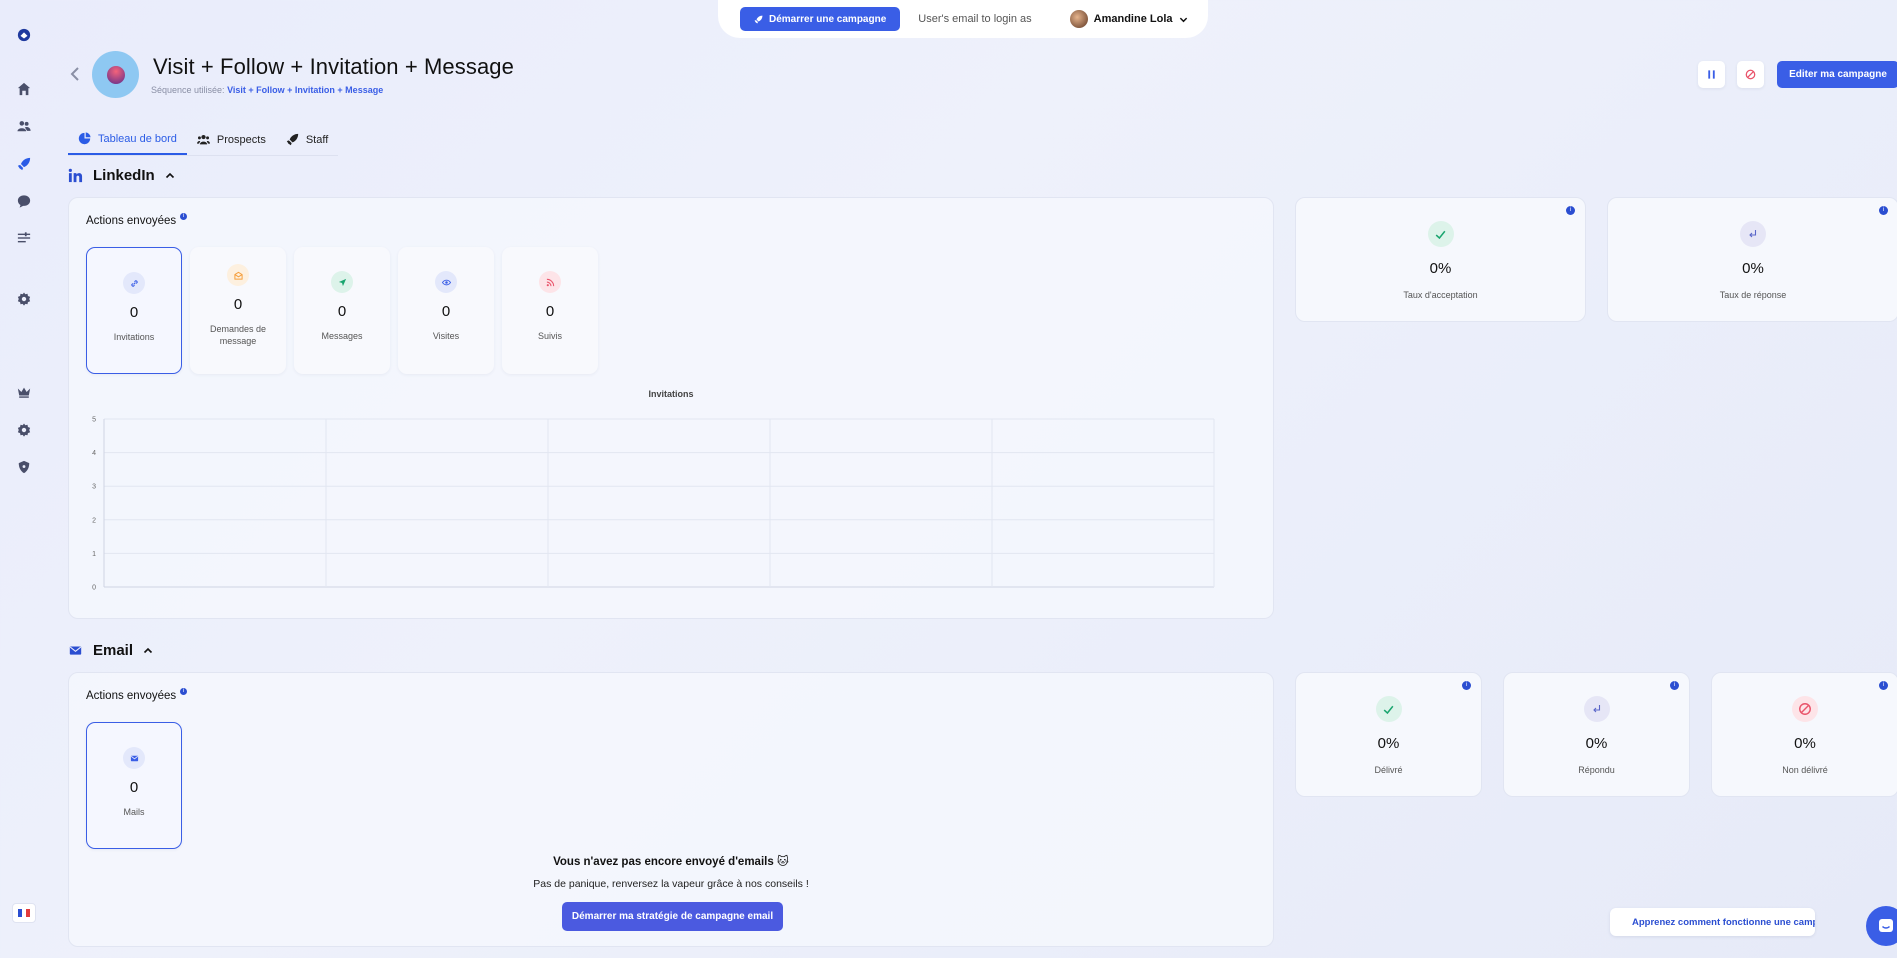 The image size is (1897, 958). What do you see at coordinates (75, 175) in the screenshot?
I see `linkedin-icon` at bounding box center [75, 175].